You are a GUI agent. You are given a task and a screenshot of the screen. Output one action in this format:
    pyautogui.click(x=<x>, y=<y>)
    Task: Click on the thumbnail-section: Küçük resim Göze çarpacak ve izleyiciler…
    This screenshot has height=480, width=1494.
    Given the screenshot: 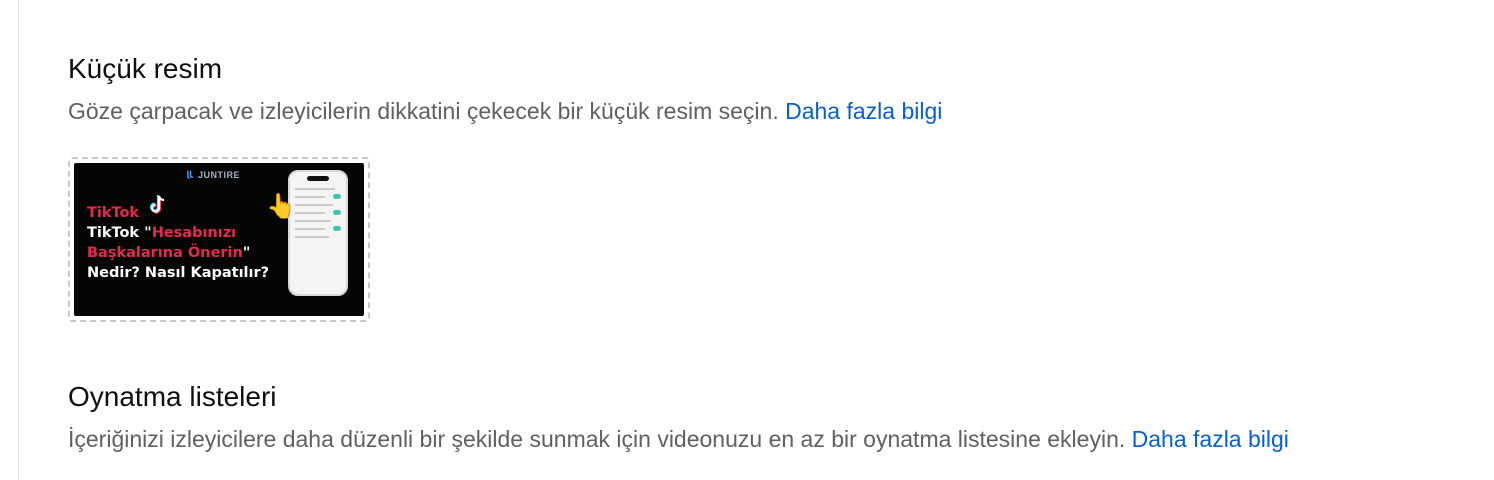 What is the action you would take?
    pyautogui.click(x=505, y=89)
    